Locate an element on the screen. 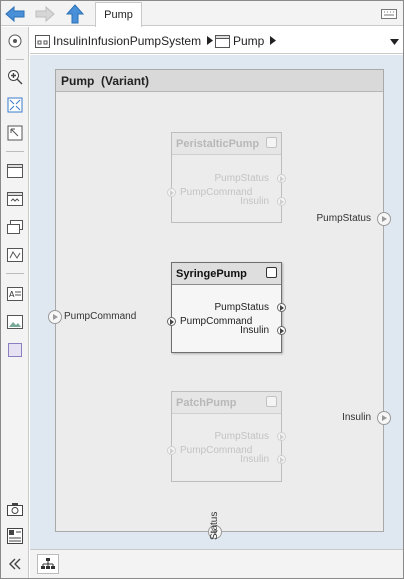 Image resolution: width=404 pixels, height=579 pixels. external-port-label-status: Status is located at coordinates (214, 525).